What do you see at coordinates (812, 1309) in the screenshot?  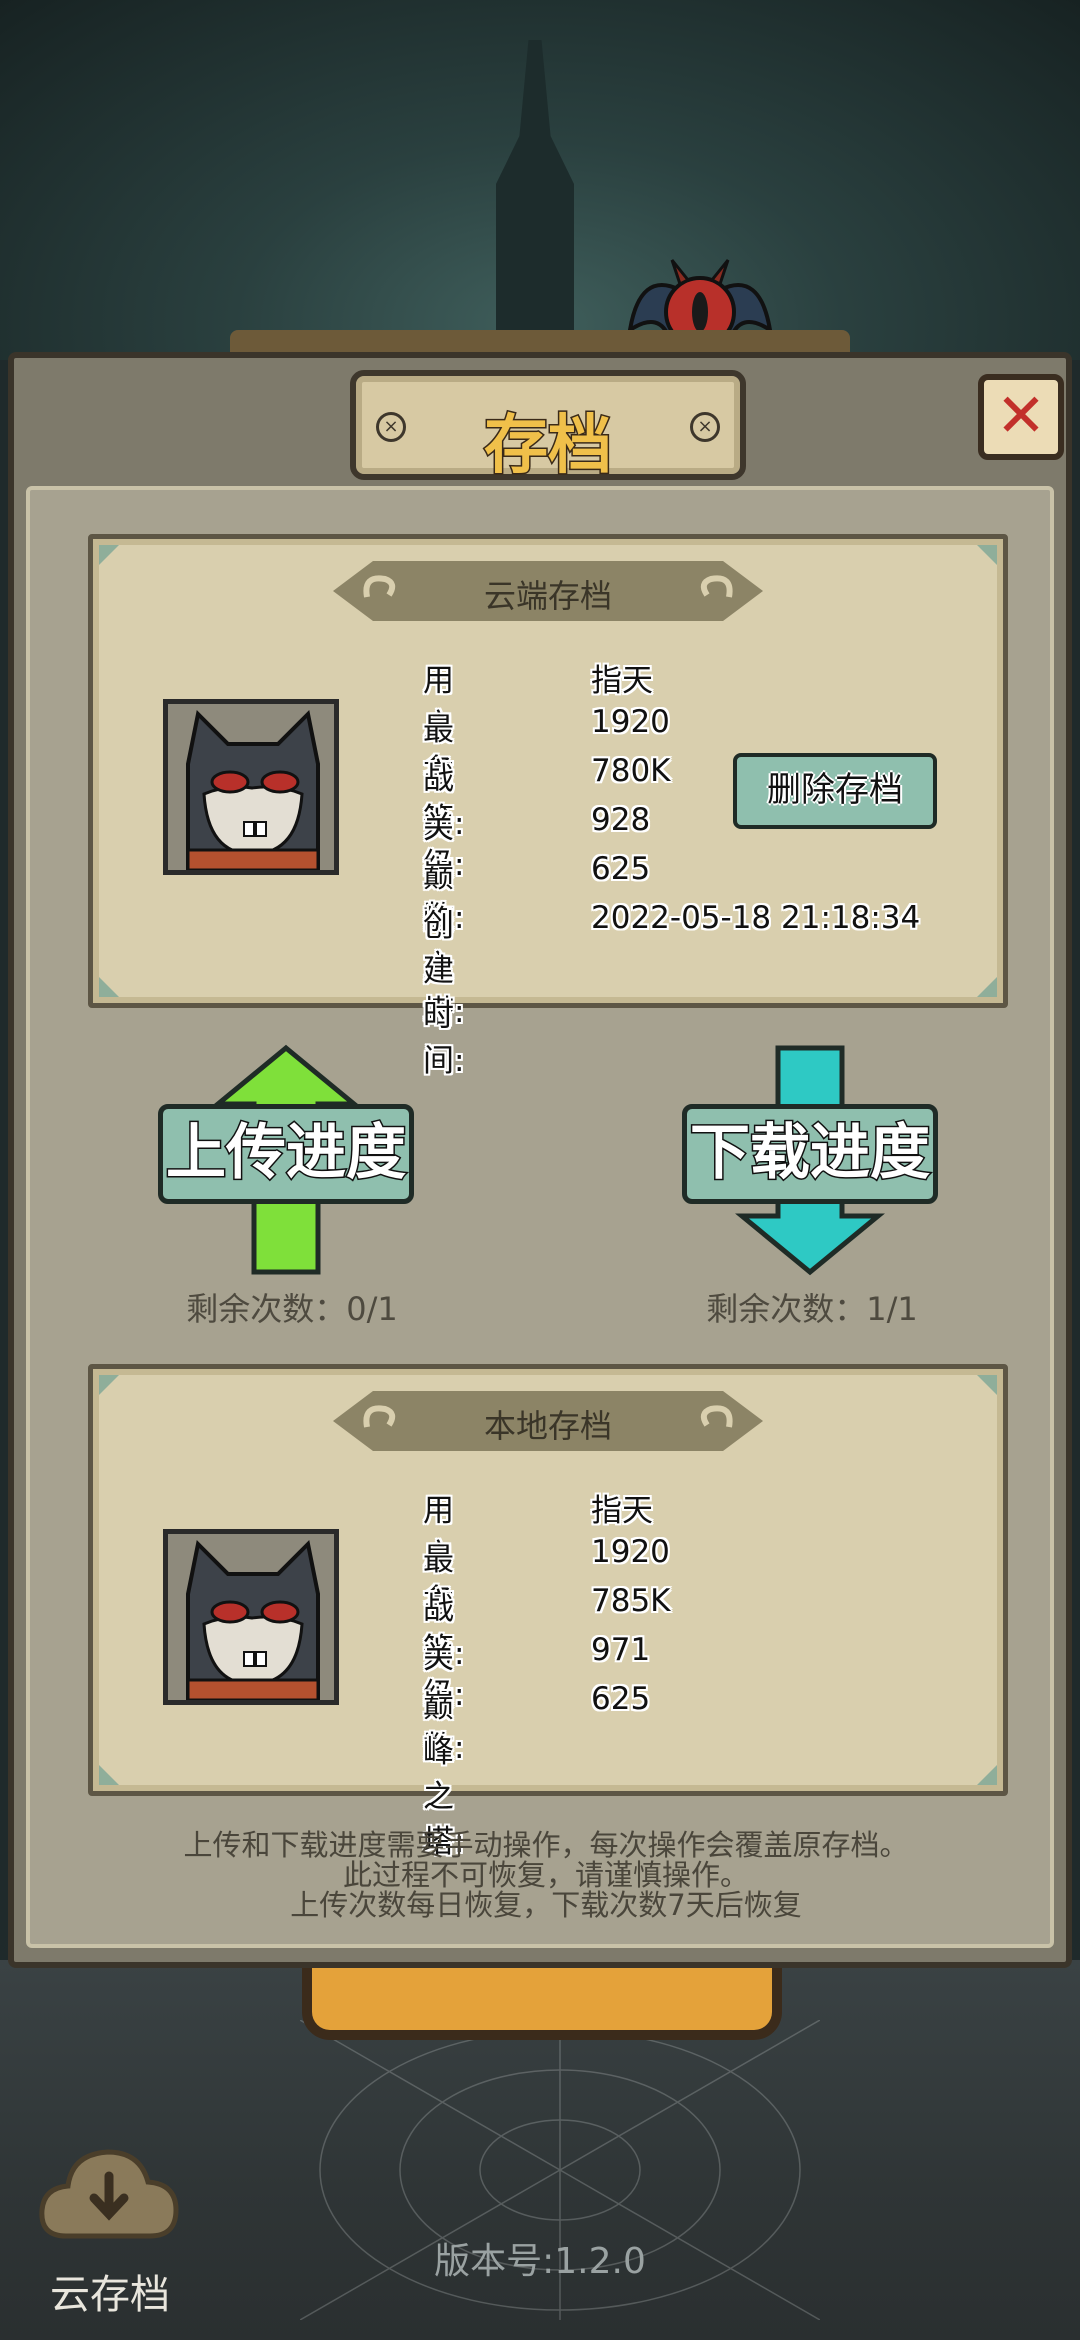 I see `download-remaining-count: 剩余次数：1/1` at bounding box center [812, 1309].